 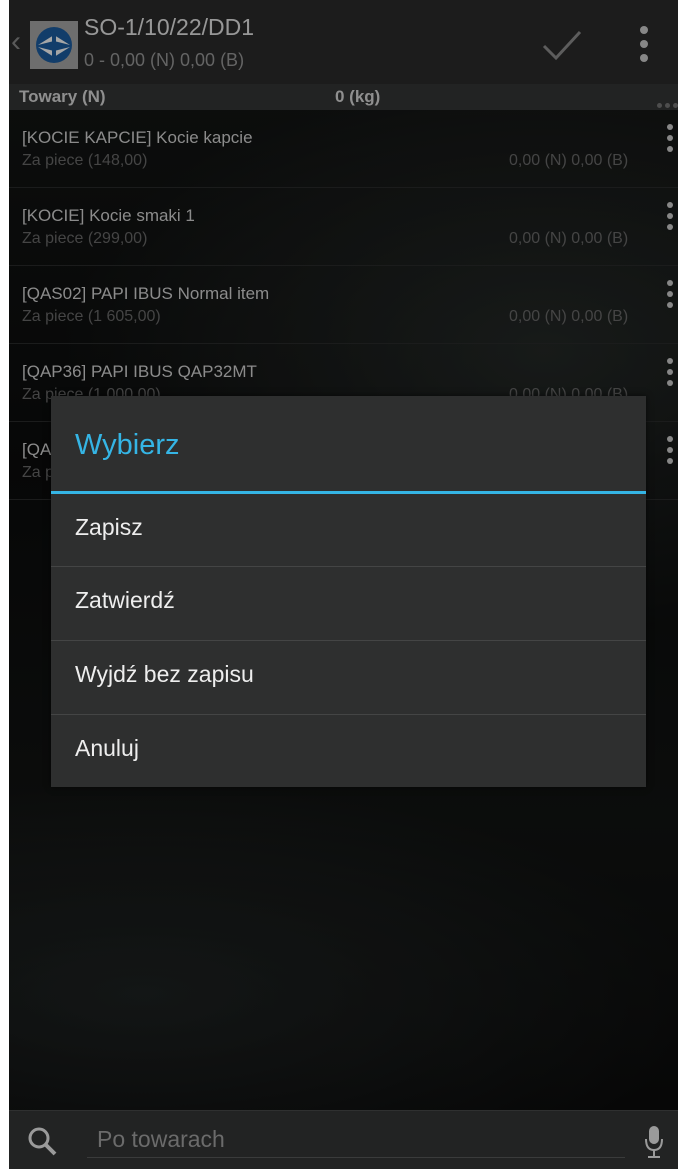 What do you see at coordinates (356, 1139) in the screenshot?
I see `search-input` at bounding box center [356, 1139].